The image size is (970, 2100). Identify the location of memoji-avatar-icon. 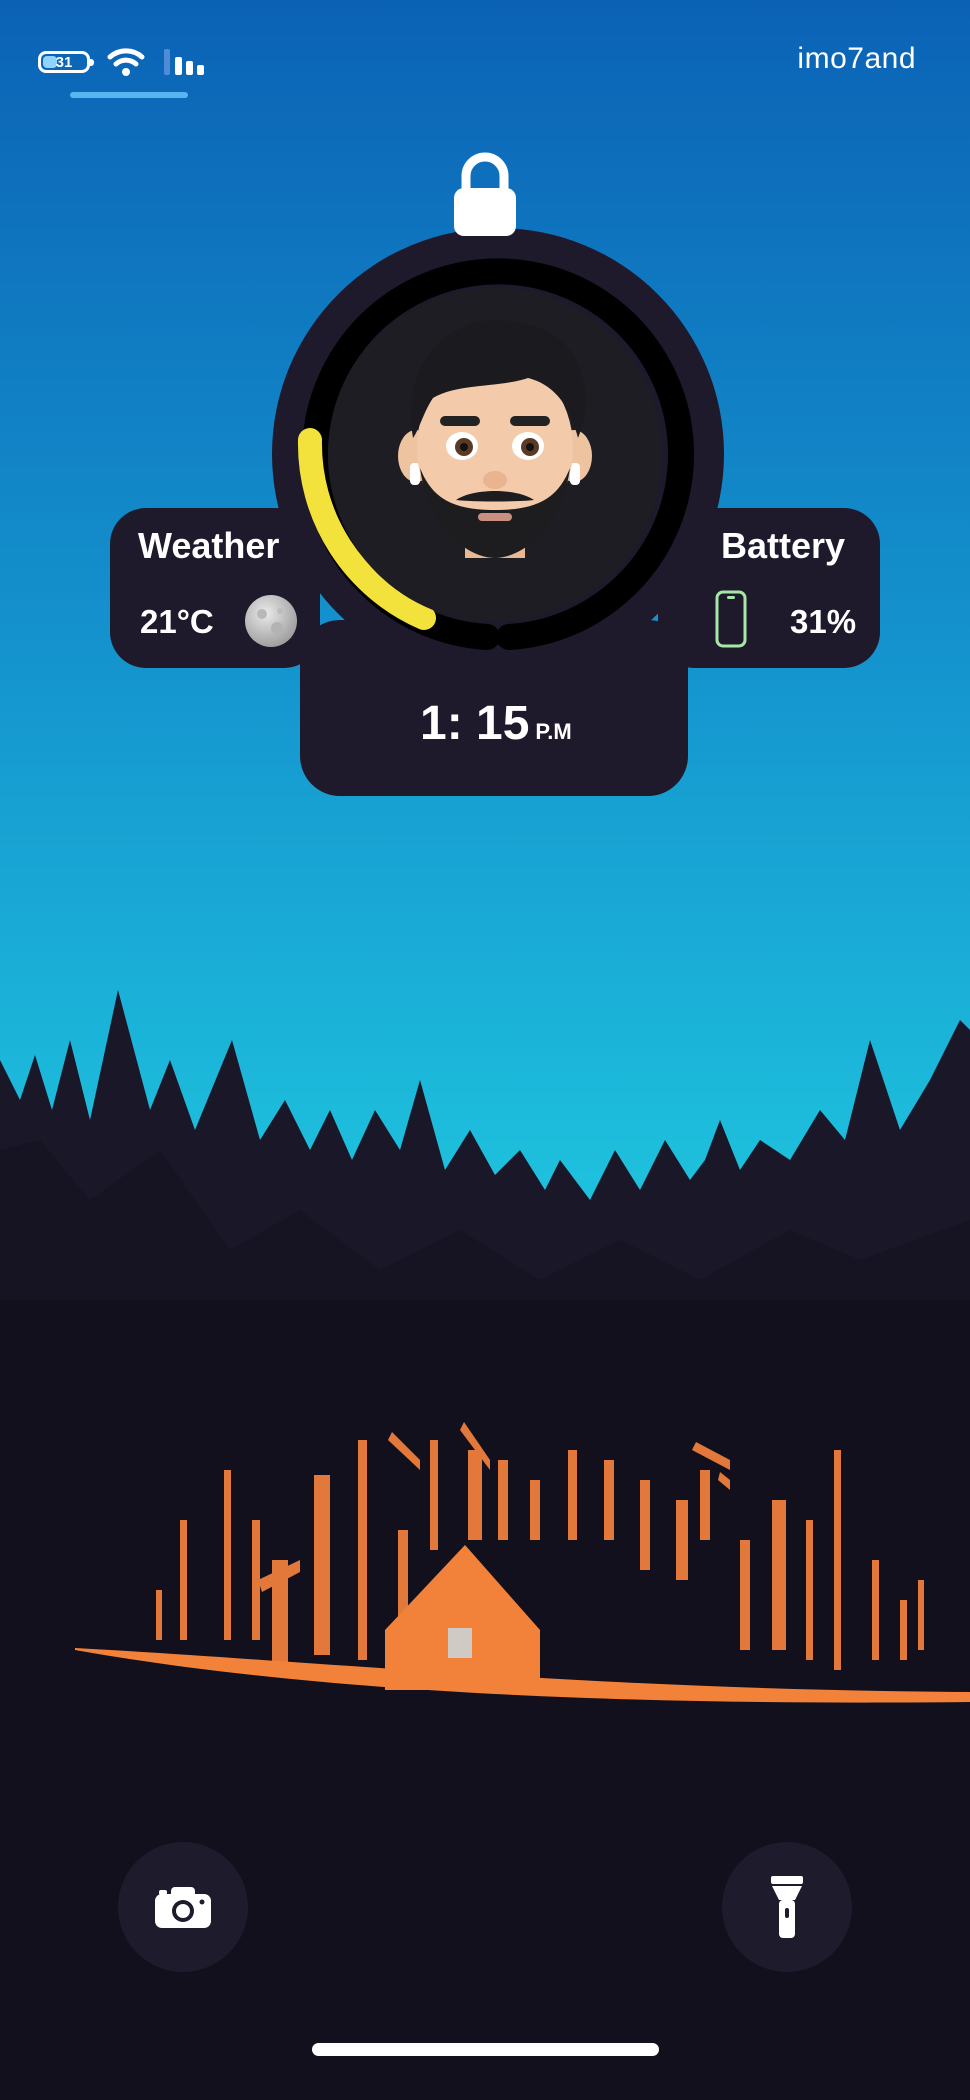
(495, 438).